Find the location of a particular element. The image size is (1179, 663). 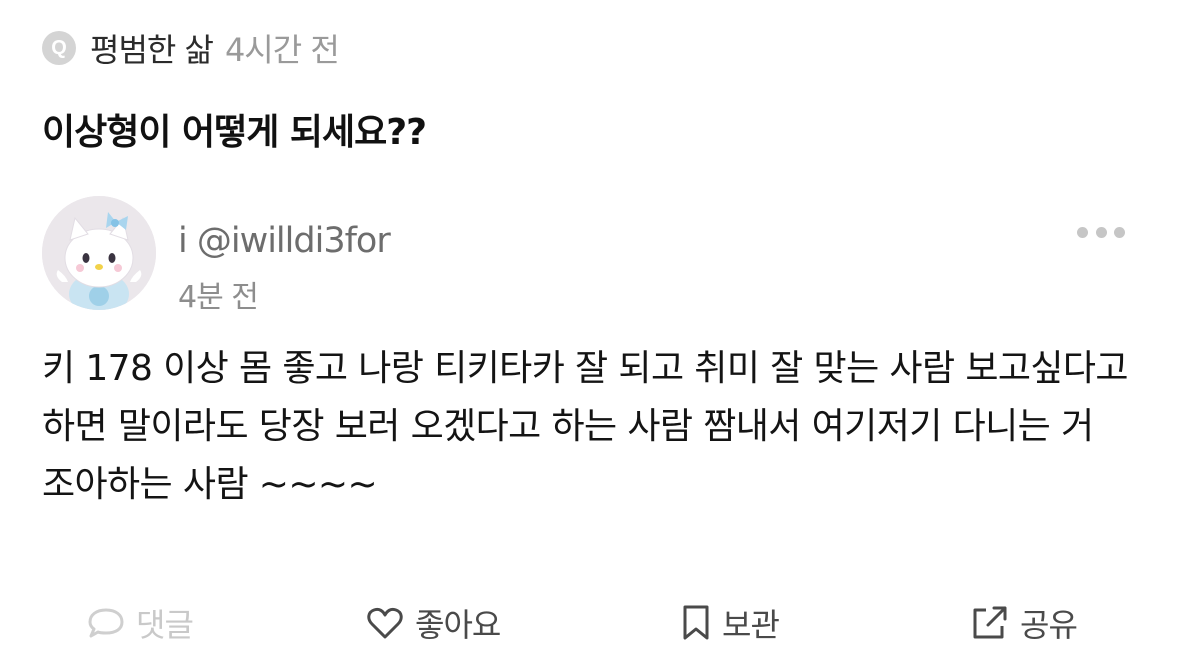

question-header: Q 평범한 삶 4시간 전 is located at coordinates (191, 48).